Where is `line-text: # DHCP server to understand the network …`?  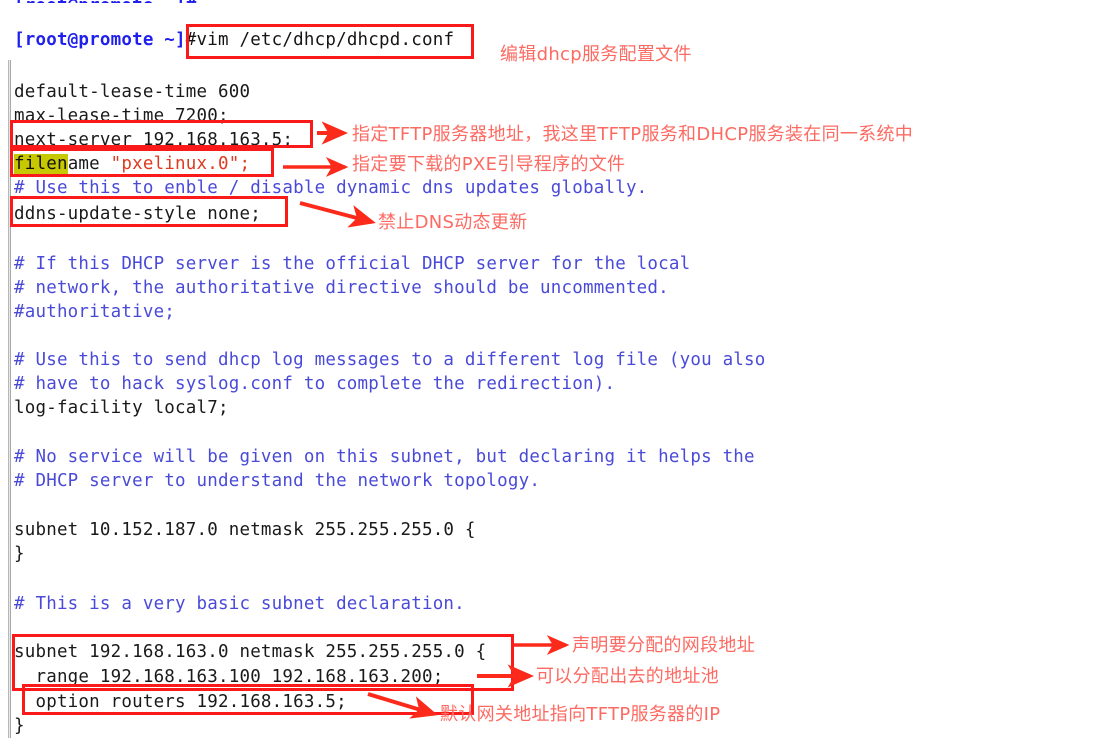 line-text: # DHCP server to understand the network … is located at coordinates (277, 481).